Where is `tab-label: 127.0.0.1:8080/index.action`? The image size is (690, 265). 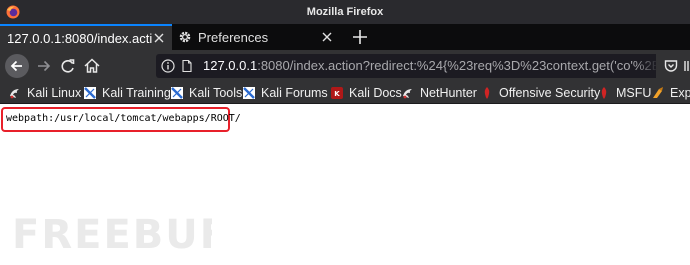 tab-label: 127.0.0.1:8080/index.action is located at coordinates (79, 38).